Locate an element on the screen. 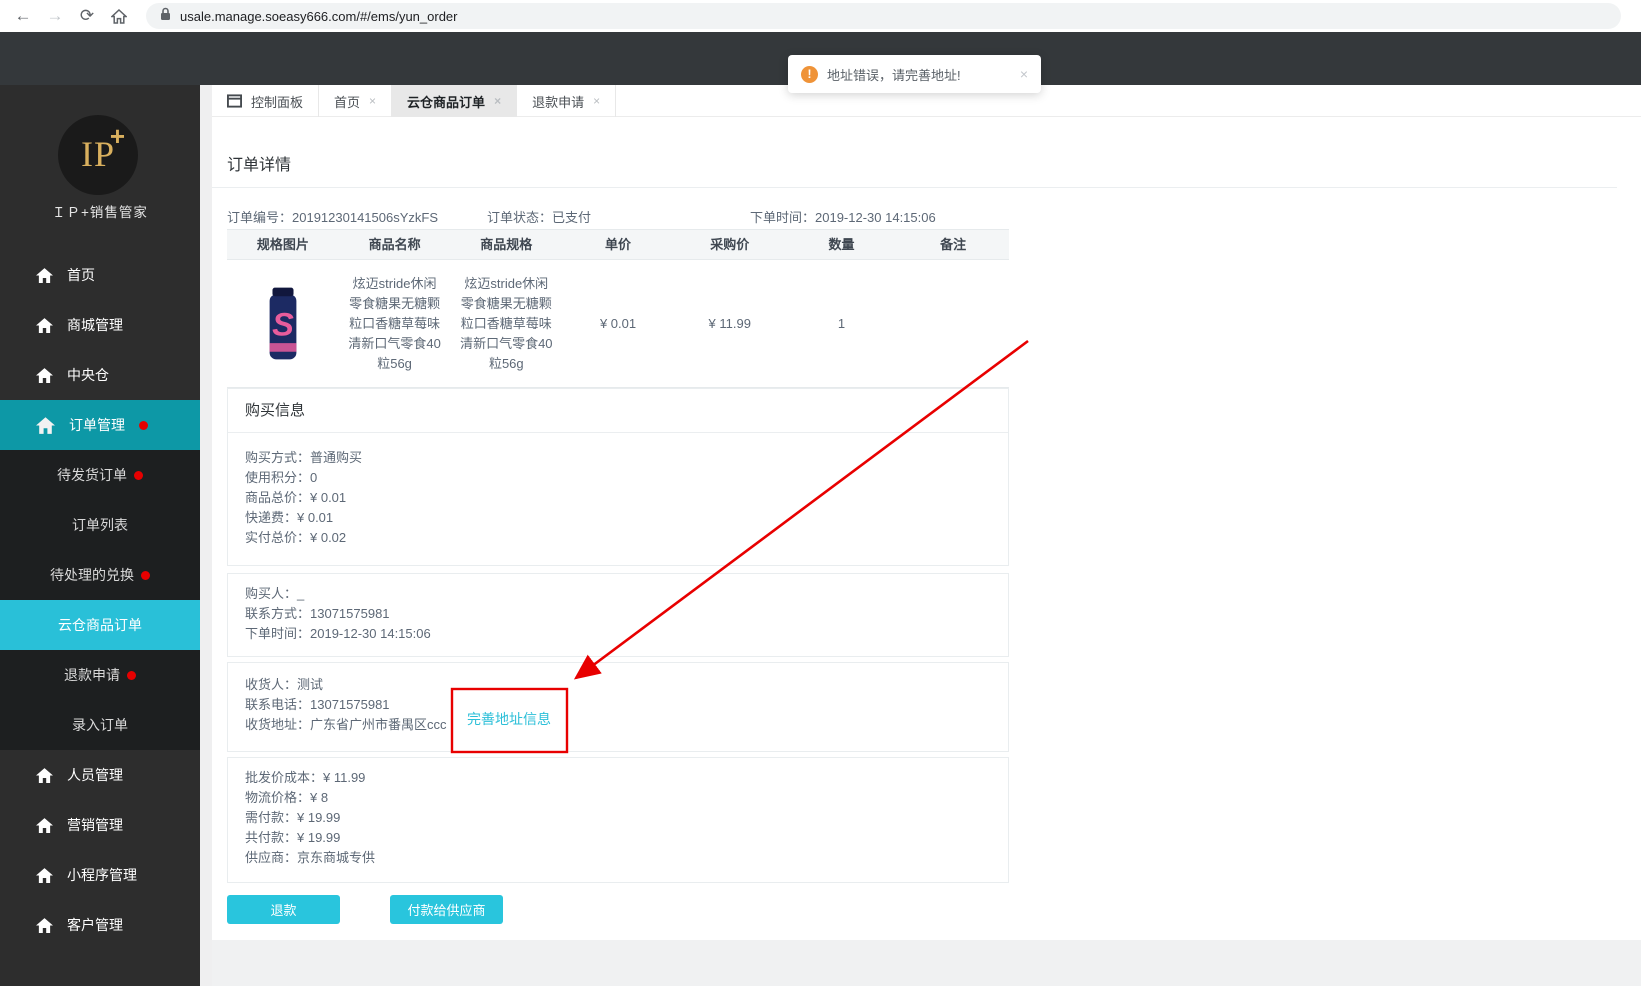  refresh-icon: ⟳ is located at coordinates (87, 16).